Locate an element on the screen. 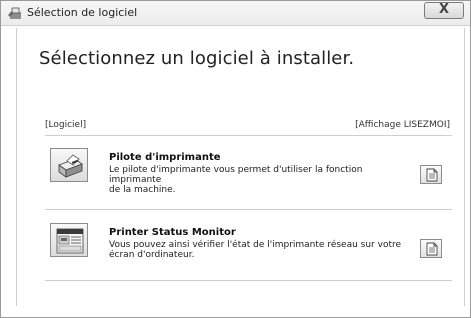 Image resolution: width=471 pixels, height=318 pixels. close-button: X is located at coordinates (444, 10).